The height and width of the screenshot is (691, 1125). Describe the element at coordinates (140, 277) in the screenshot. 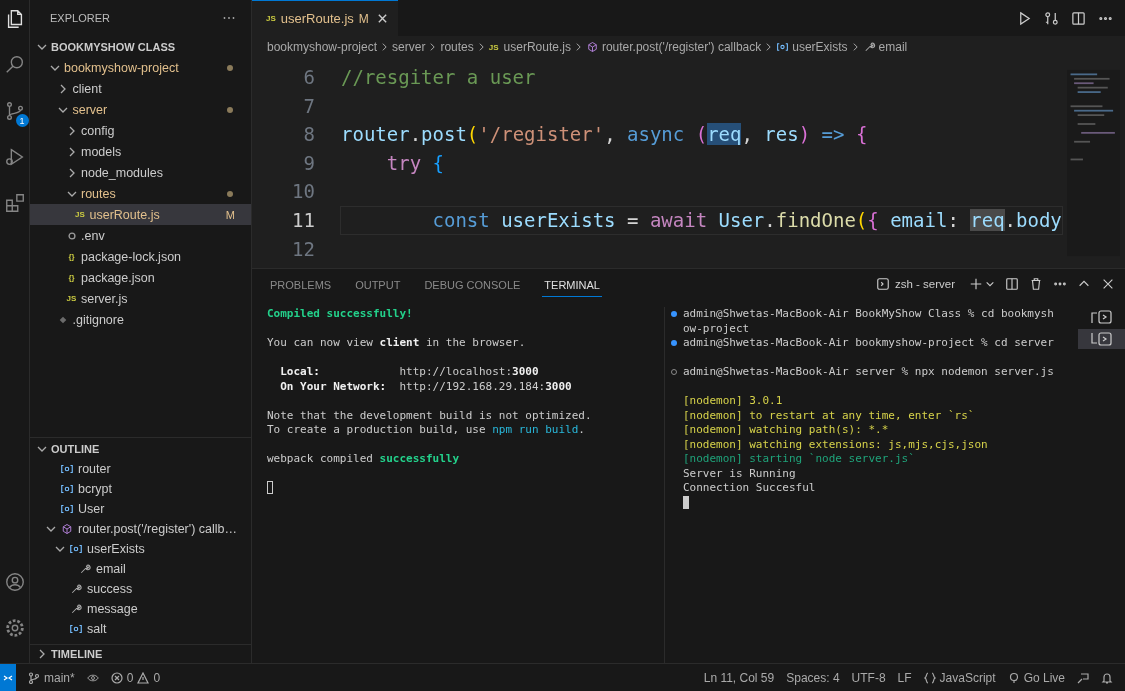

I see `file-item: {} package.json` at that location.